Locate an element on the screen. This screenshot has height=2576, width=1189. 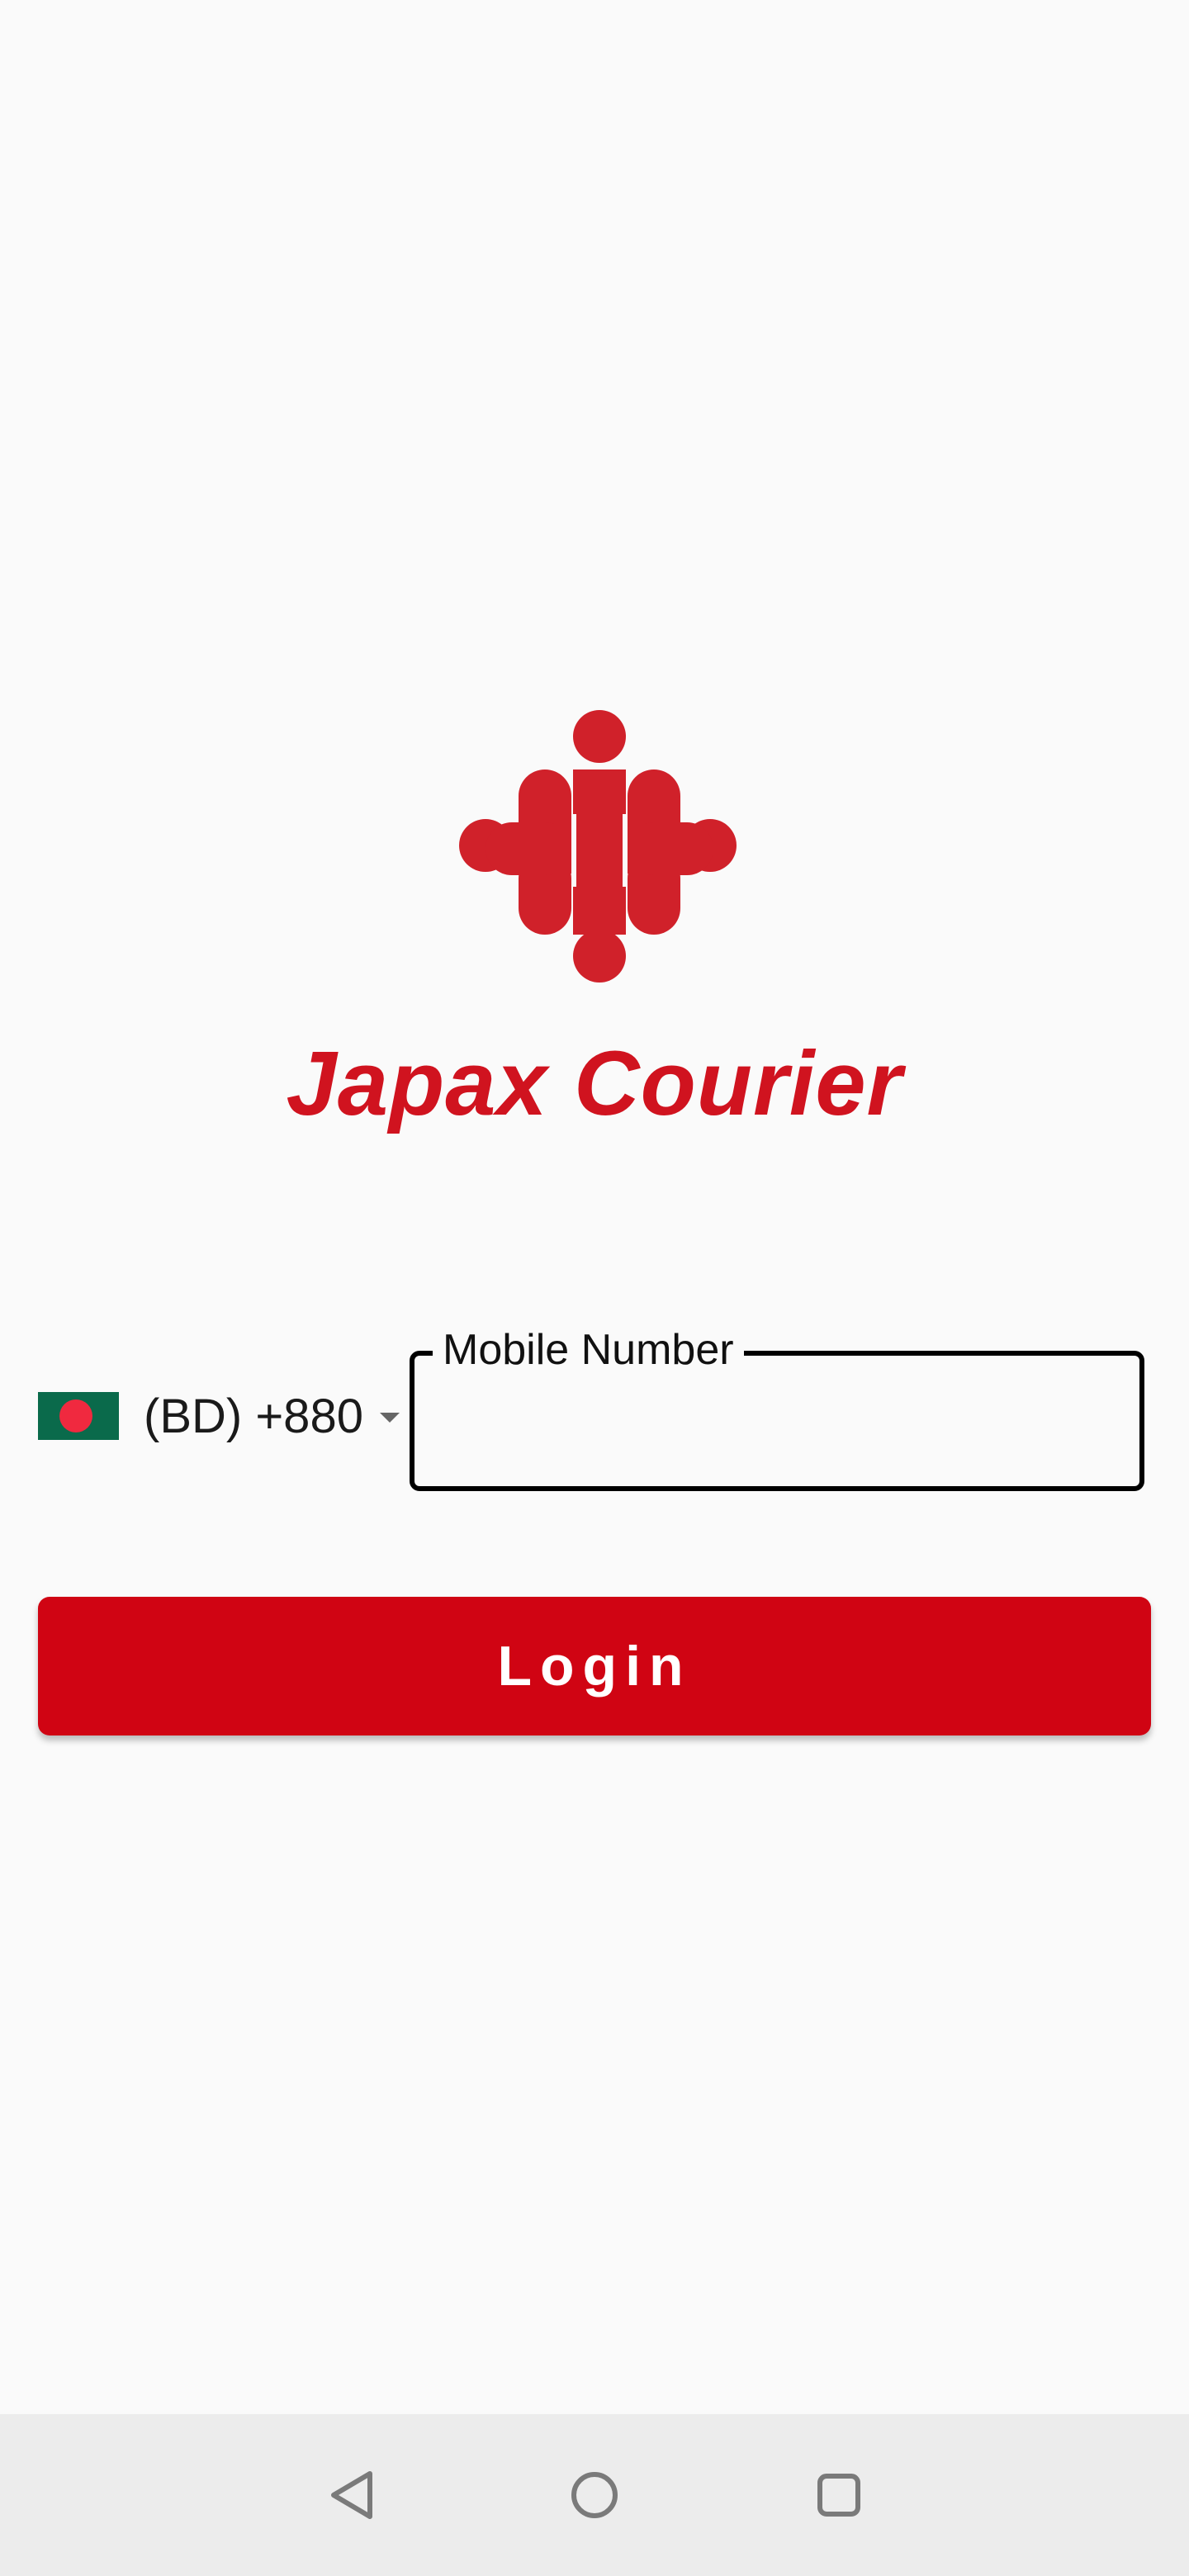
circle-home-icon is located at coordinates (594, 2495).